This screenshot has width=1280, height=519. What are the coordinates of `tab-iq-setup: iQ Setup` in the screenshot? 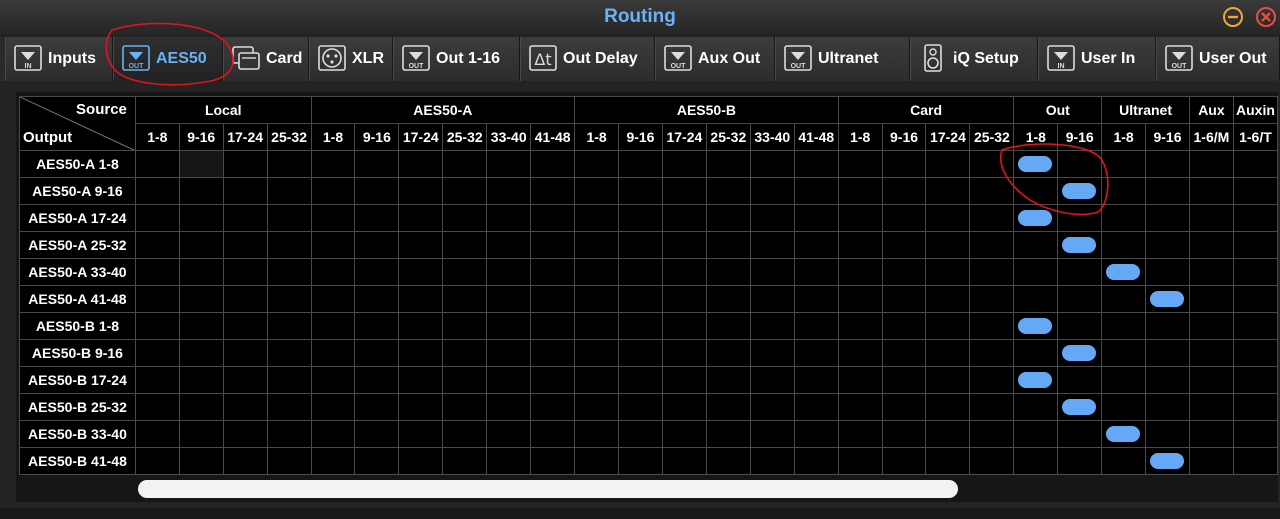 It's located at (974, 59).